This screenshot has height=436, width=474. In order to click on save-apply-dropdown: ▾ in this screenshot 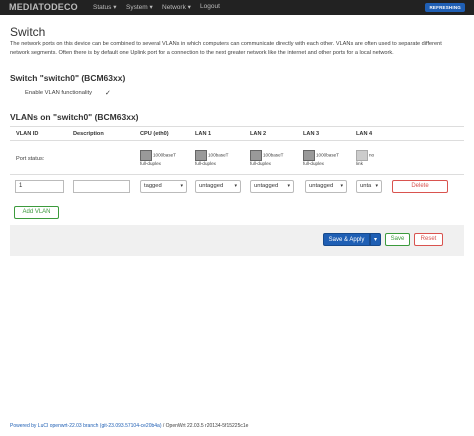, I will do `click(375, 239)`.